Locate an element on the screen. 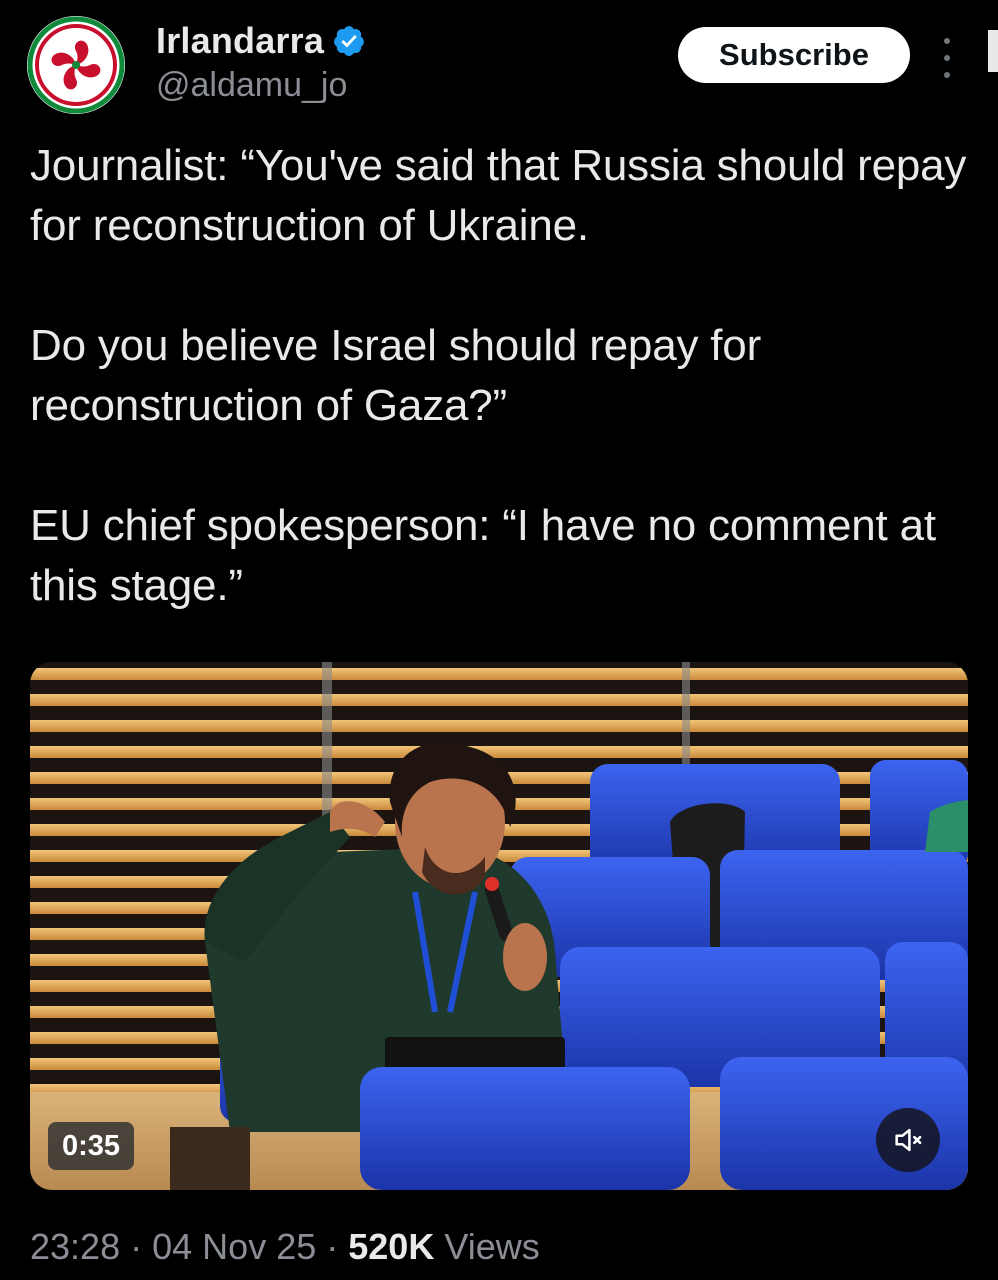  tweet-time: 23:28 is located at coordinates (75, 1246).